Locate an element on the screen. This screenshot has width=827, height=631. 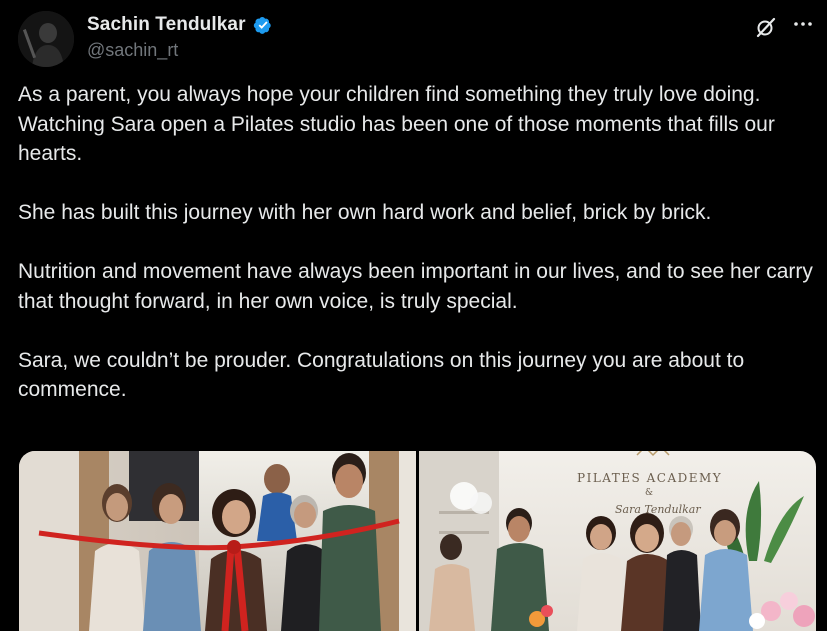
more-options-icon is located at coordinates (803, 24).